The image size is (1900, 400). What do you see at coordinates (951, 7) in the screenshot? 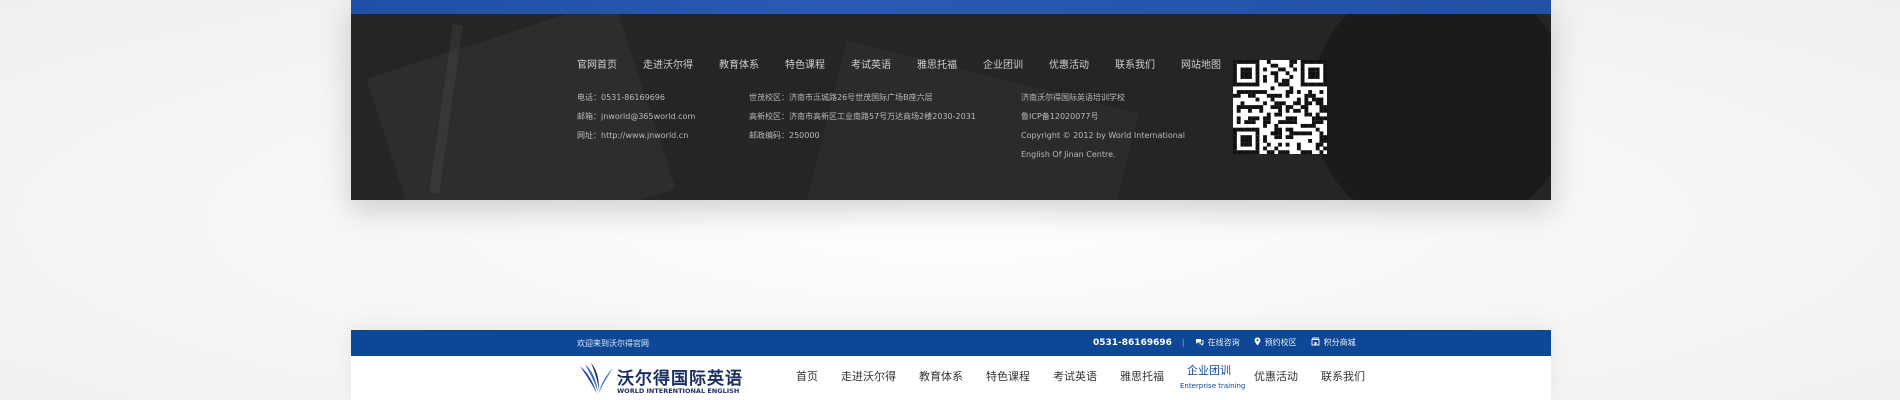
I see `footer-top-strip` at bounding box center [951, 7].